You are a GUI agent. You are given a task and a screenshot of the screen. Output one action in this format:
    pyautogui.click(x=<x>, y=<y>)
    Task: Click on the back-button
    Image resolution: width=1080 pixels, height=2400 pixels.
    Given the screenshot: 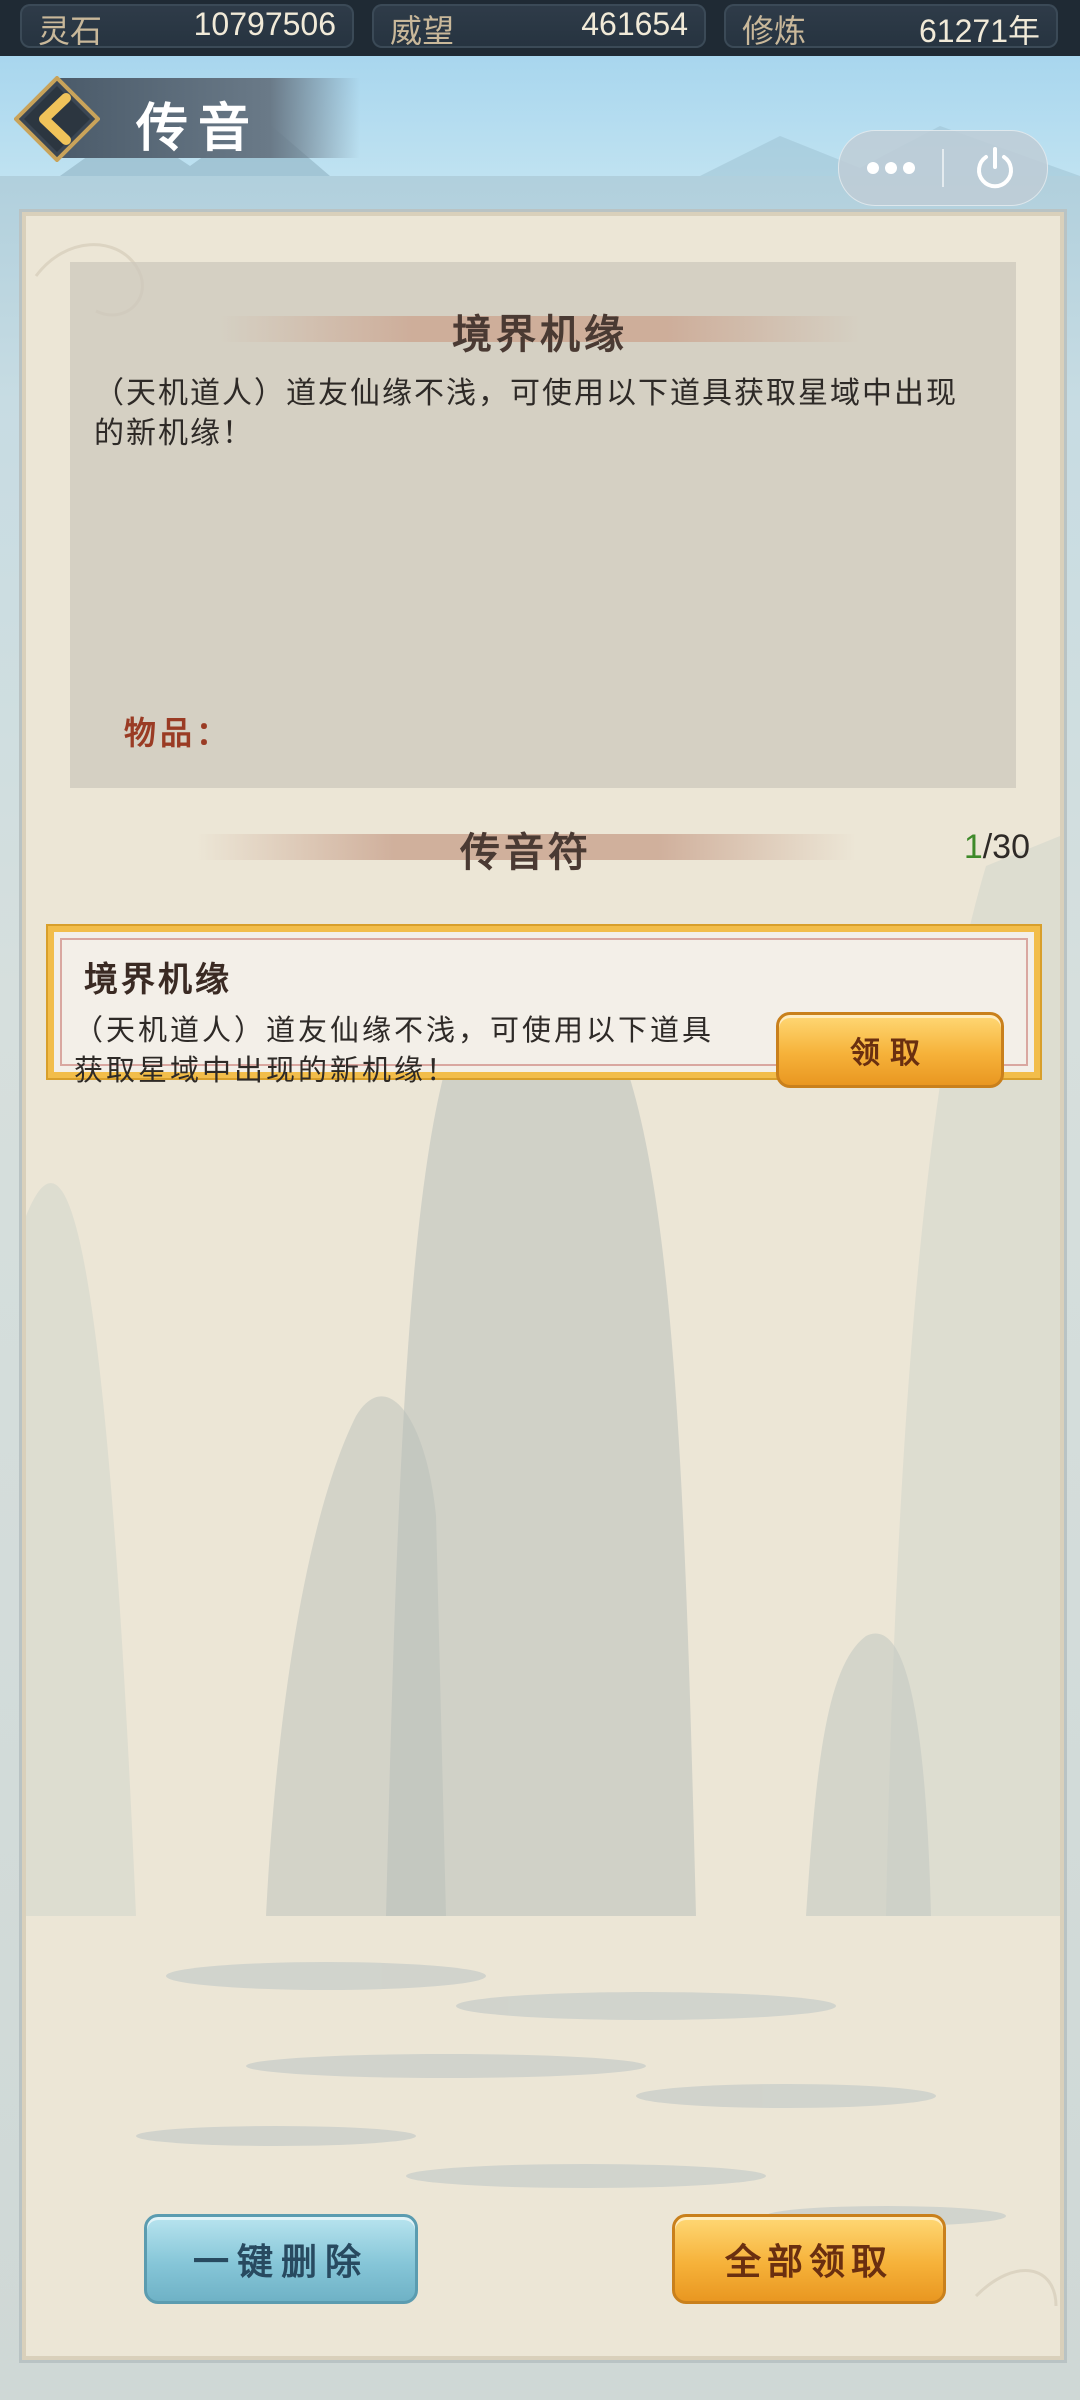 What is the action you would take?
    pyautogui.click(x=57, y=119)
    